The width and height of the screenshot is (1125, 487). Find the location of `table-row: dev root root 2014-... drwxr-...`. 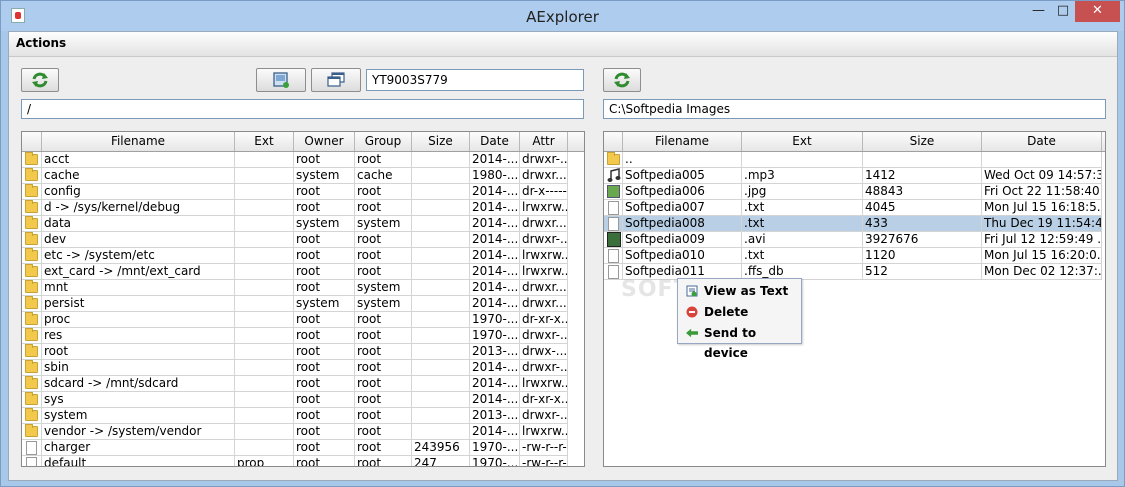

table-row: dev root root 2014-... drwxr-... is located at coordinates (295, 240).